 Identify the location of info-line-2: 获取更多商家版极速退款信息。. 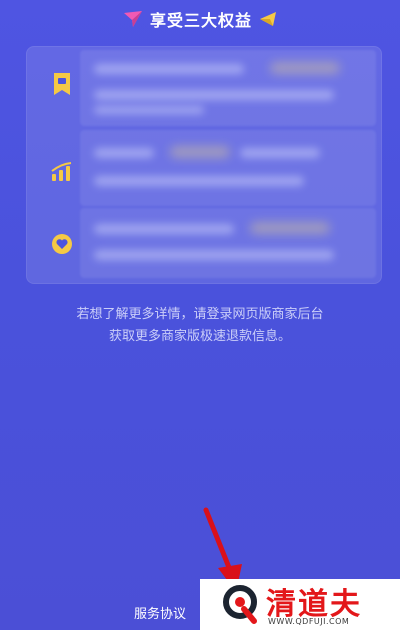
(199, 336).